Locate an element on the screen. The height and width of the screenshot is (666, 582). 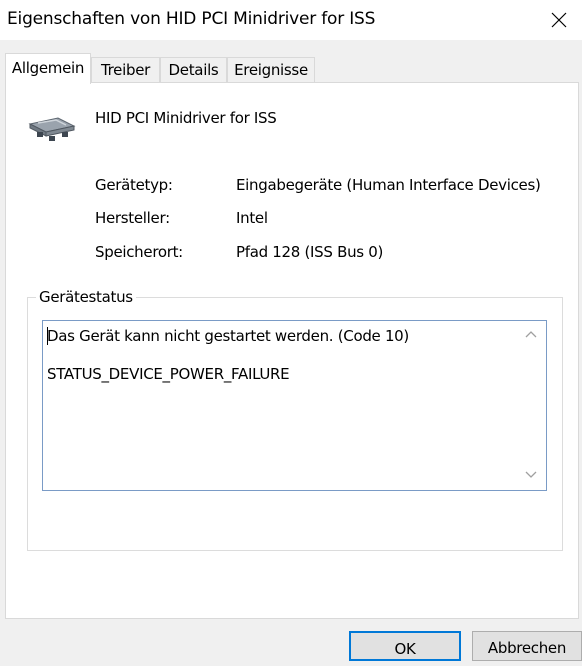
status-line-detail: STATUS_DEVICE_POWER_FAILURE is located at coordinates (168, 374).